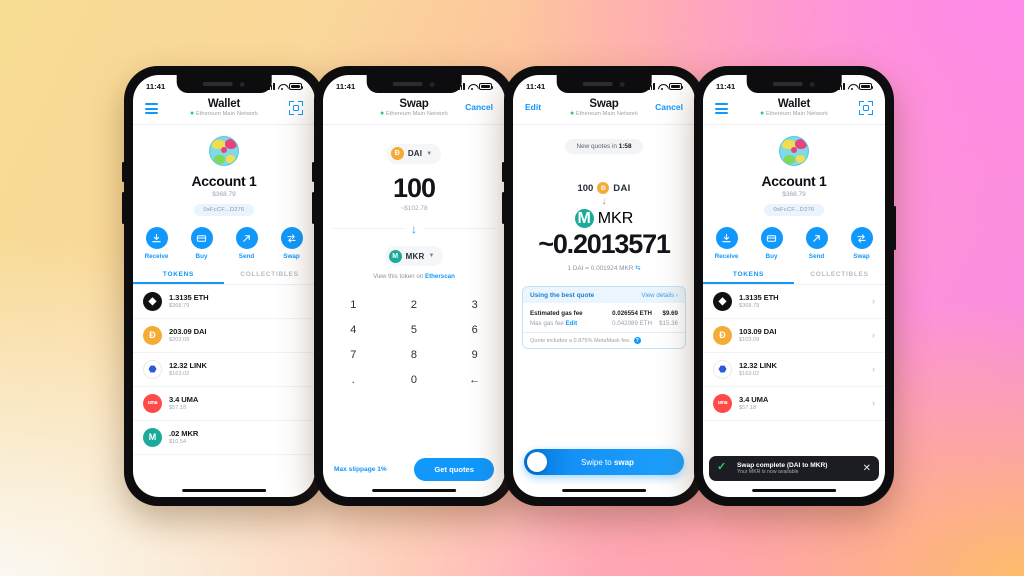 Image resolution: width=1024 pixels, height=576 pixels. I want to click on help-icon: ?, so click(637, 341).